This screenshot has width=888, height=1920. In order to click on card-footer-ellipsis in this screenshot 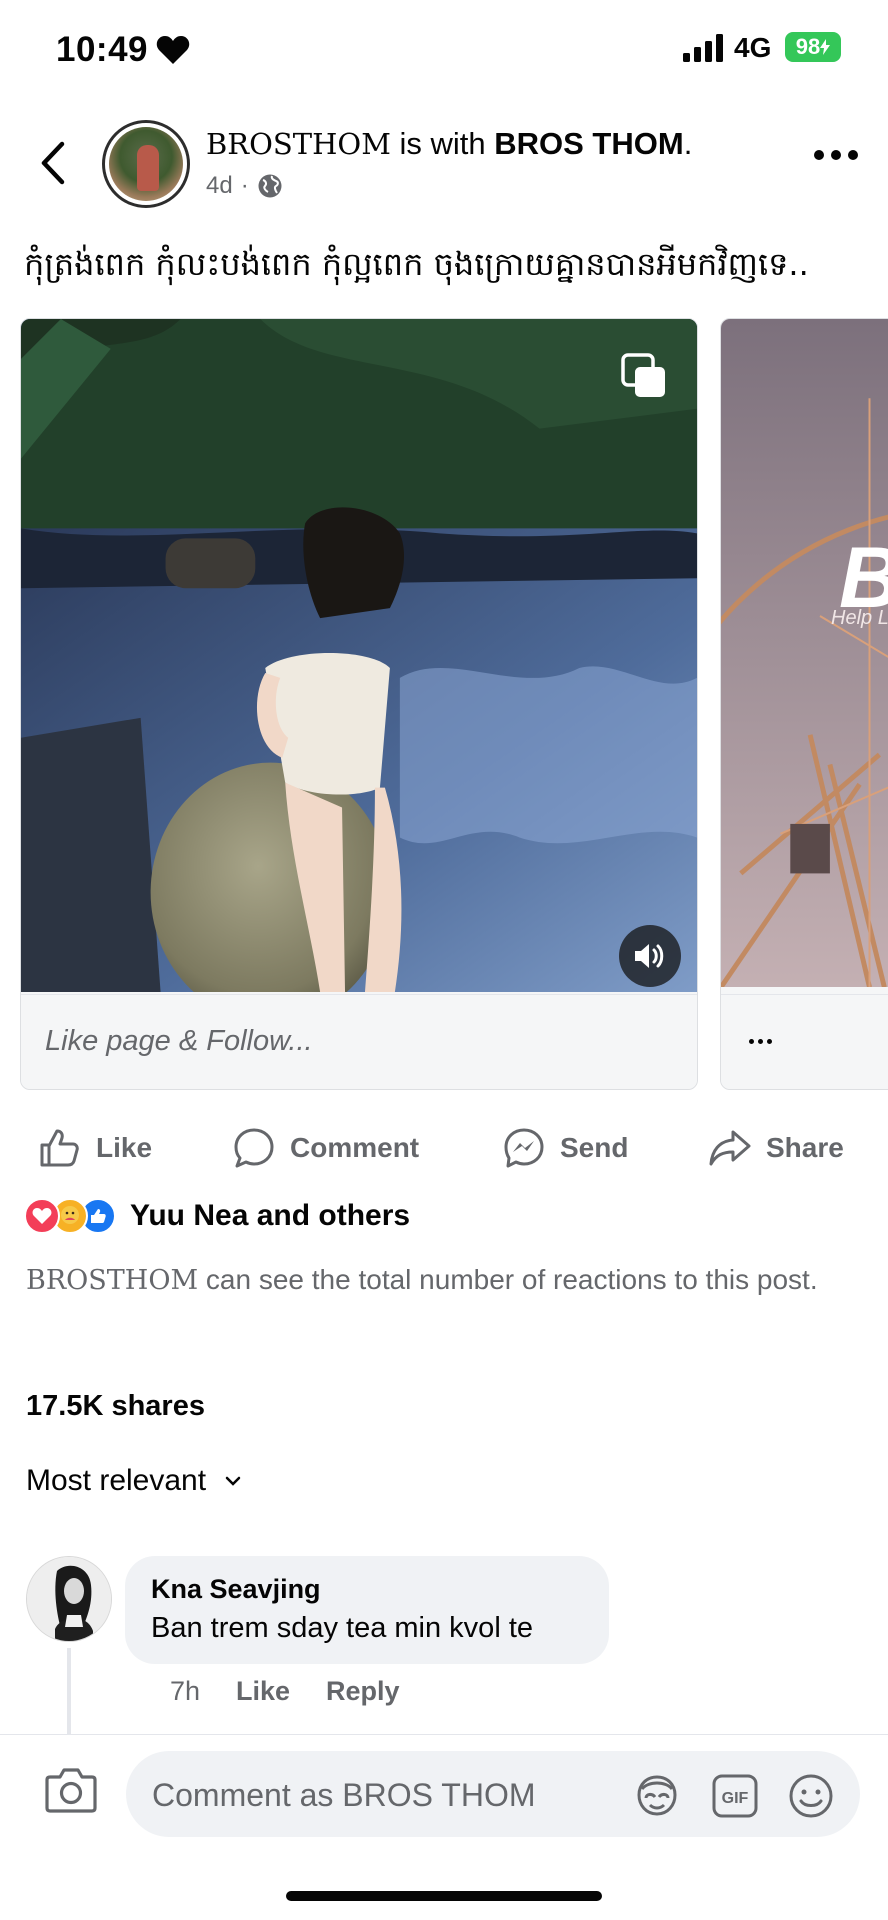, I will do `click(760, 1041)`.